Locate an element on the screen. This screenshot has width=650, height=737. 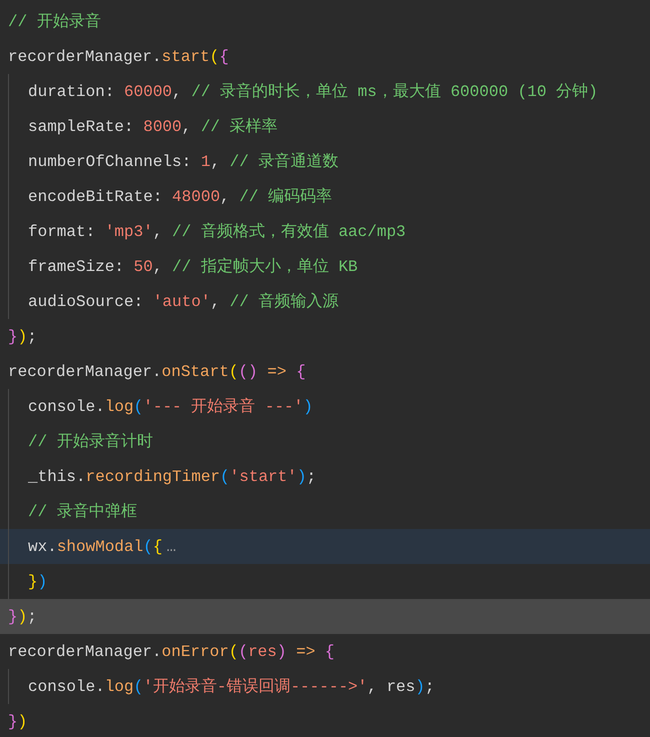
code-line: console.log('--- 开始录音 ---') is located at coordinates (170, 407).